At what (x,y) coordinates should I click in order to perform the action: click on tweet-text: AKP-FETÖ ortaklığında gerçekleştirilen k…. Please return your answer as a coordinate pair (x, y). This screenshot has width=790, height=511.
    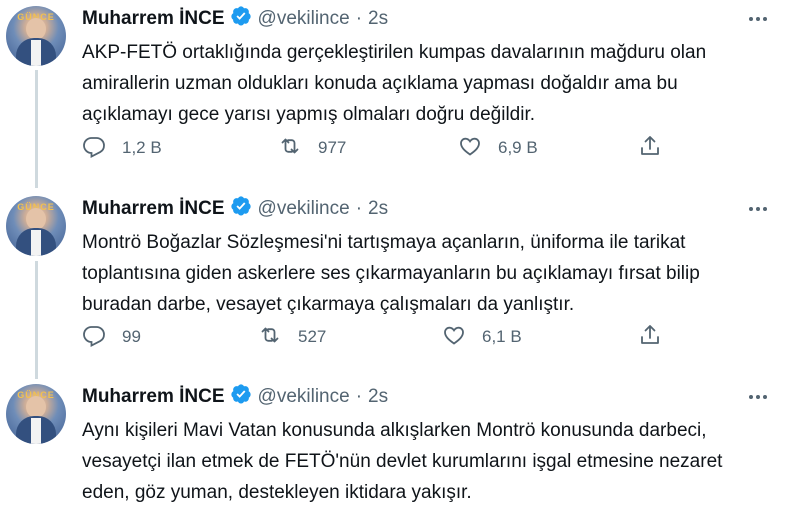
    Looking at the image, I should click on (394, 83).